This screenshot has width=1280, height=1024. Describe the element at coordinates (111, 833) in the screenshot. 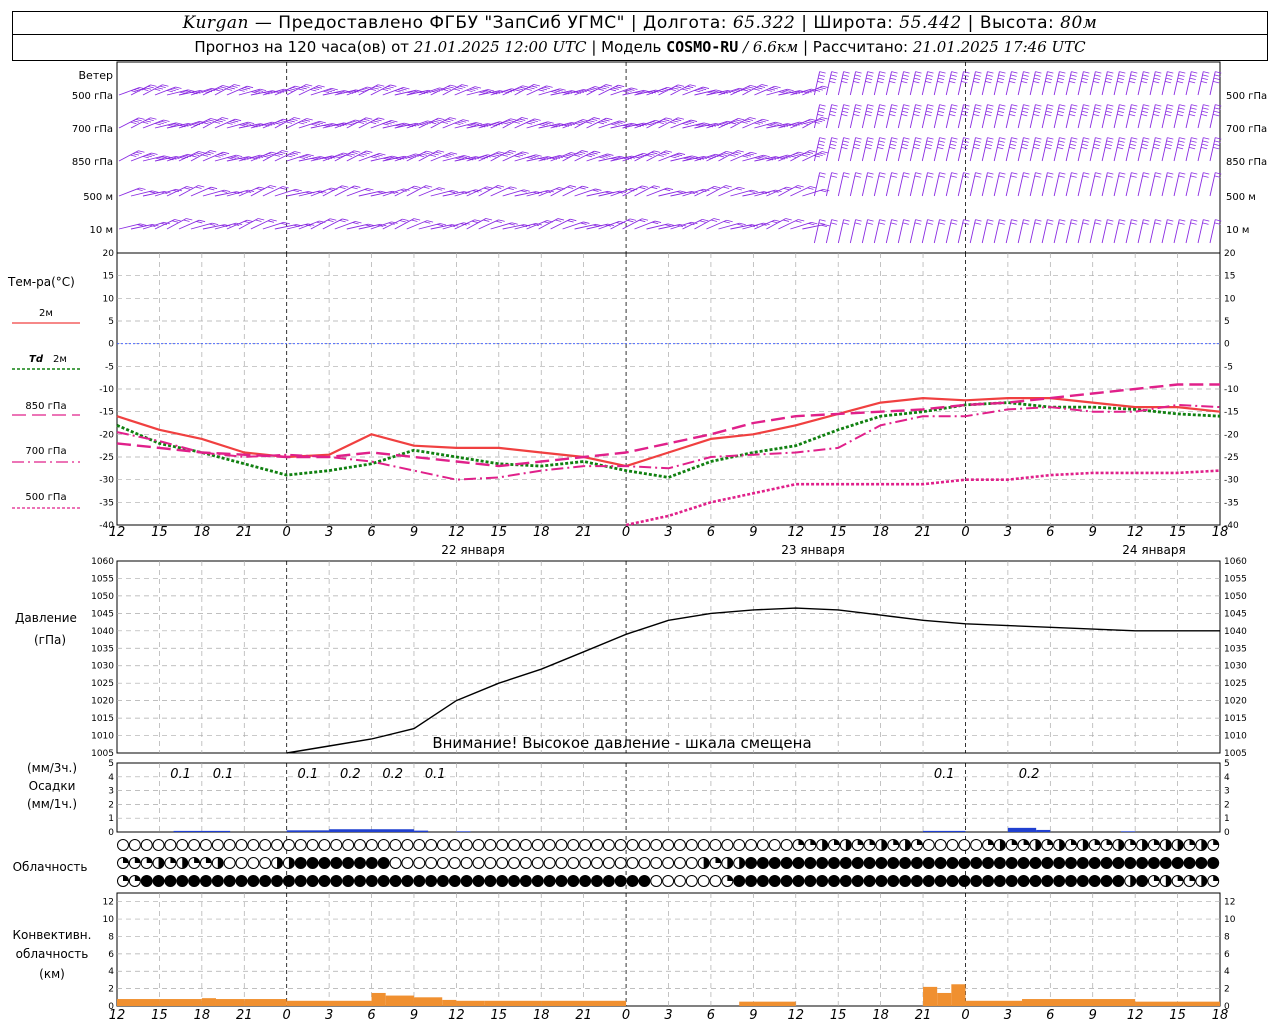

I see `y-tick-left-prec: 0` at that location.